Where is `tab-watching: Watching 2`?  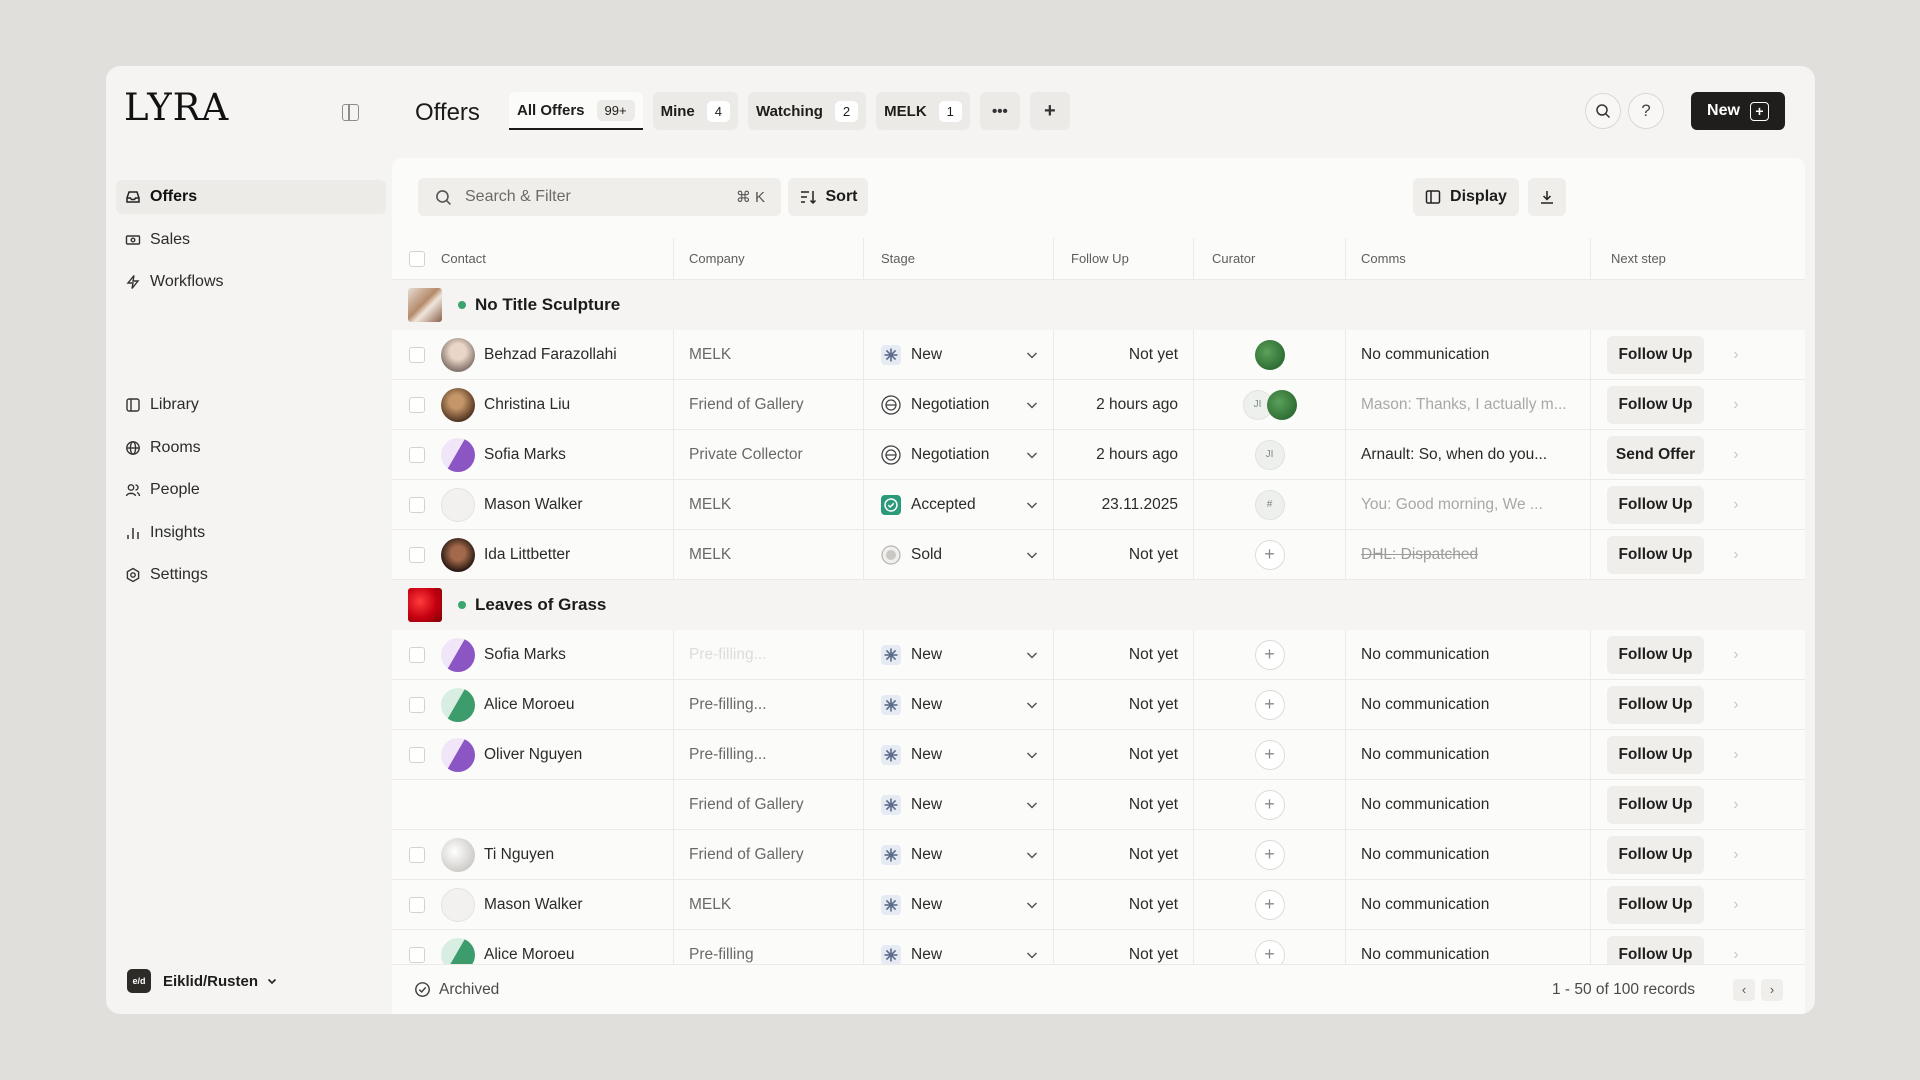 tab-watching: Watching 2 is located at coordinates (807, 111).